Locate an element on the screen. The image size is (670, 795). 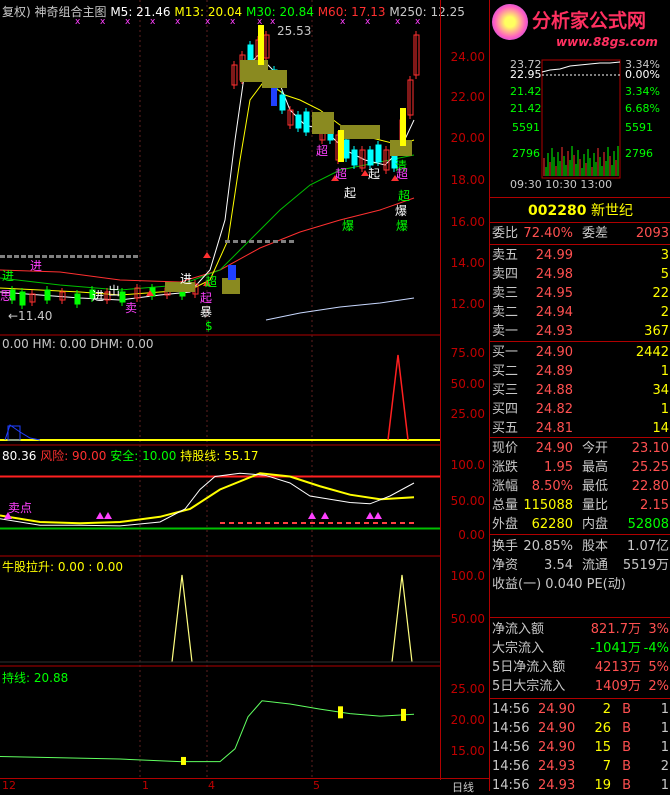
sell-level-row: 卖三 24.95 22 is located at coordinates (580, 293).